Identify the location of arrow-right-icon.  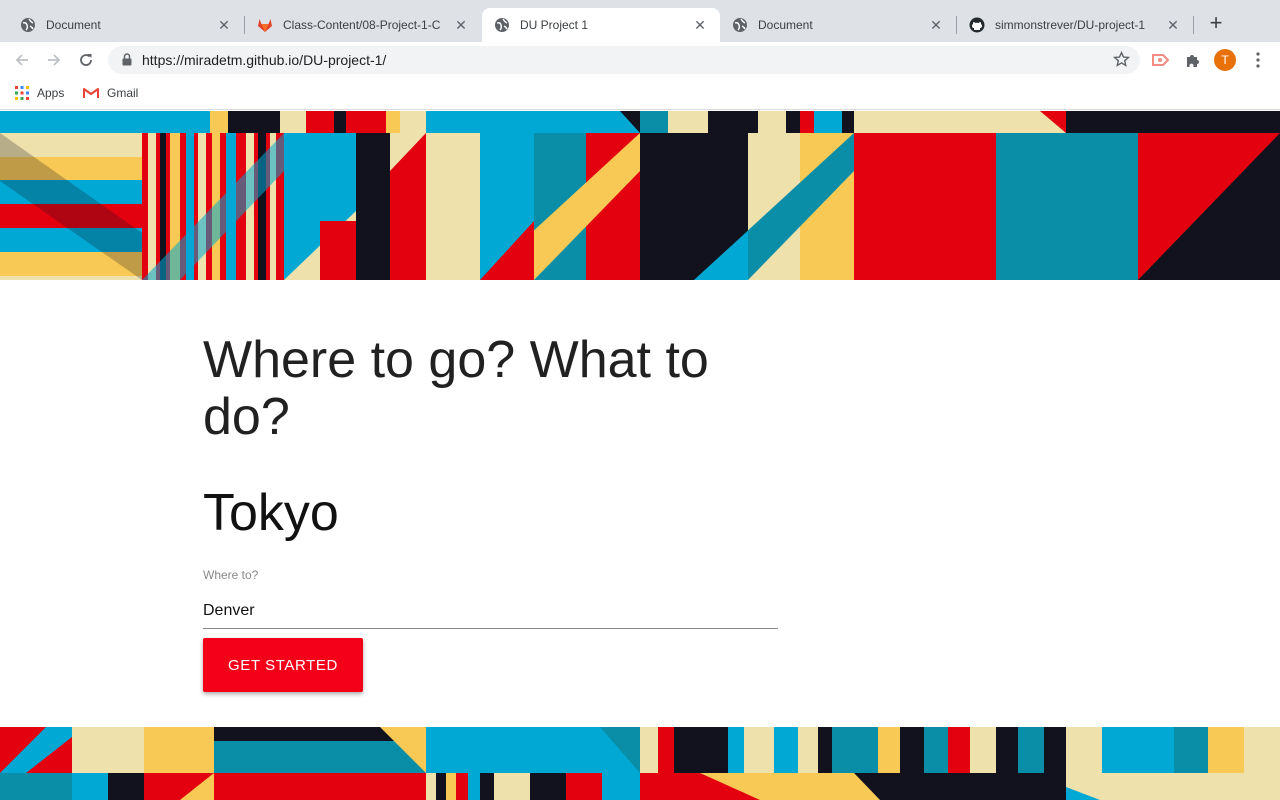
(54, 60).